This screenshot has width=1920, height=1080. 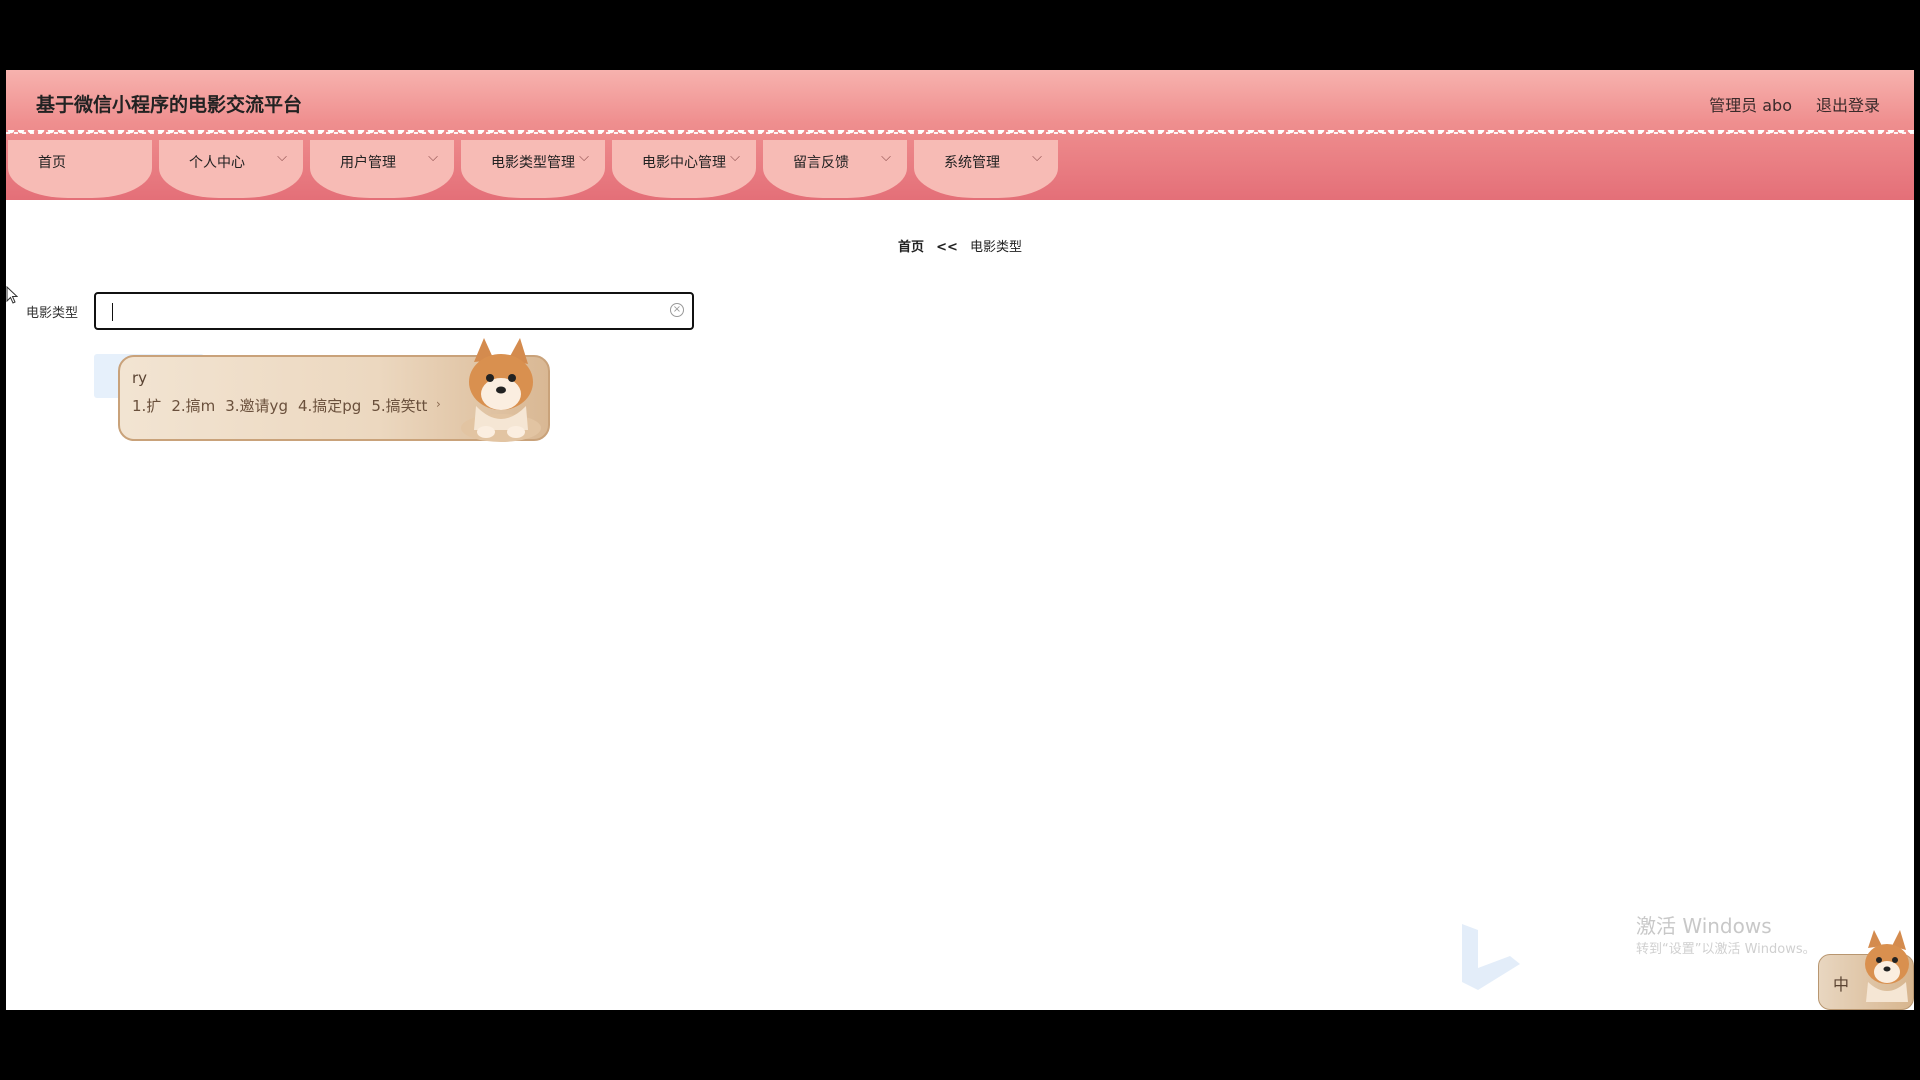 I want to click on breadcrumb: 首页 << 电影类型, so click(x=960, y=245).